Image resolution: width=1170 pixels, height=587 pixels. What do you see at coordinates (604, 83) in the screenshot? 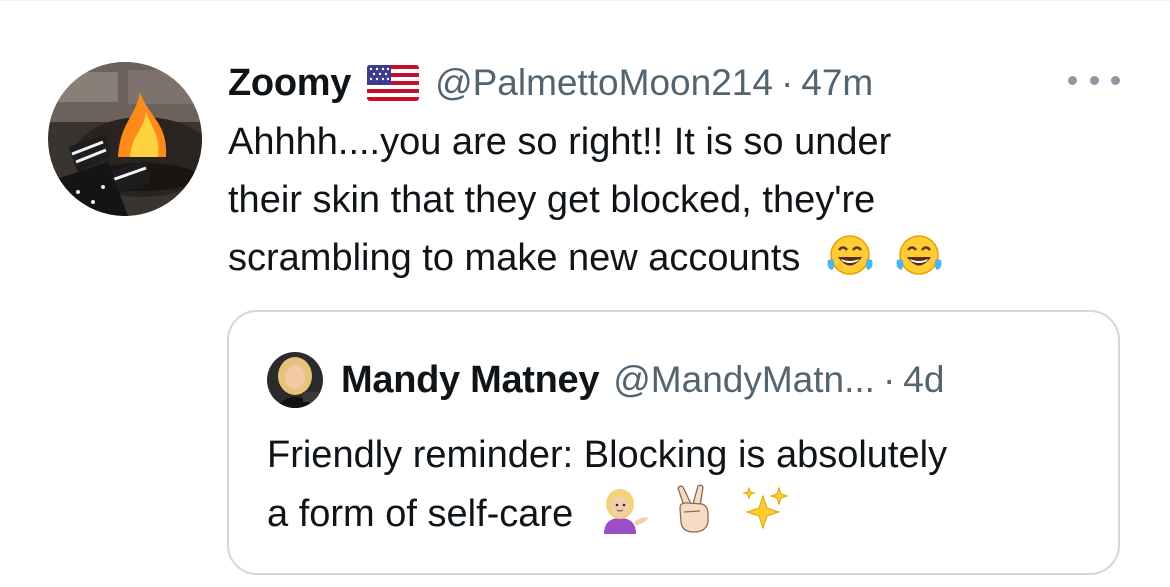
I see `handle: @PalmettoMoon214` at bounding box center [604, 83].